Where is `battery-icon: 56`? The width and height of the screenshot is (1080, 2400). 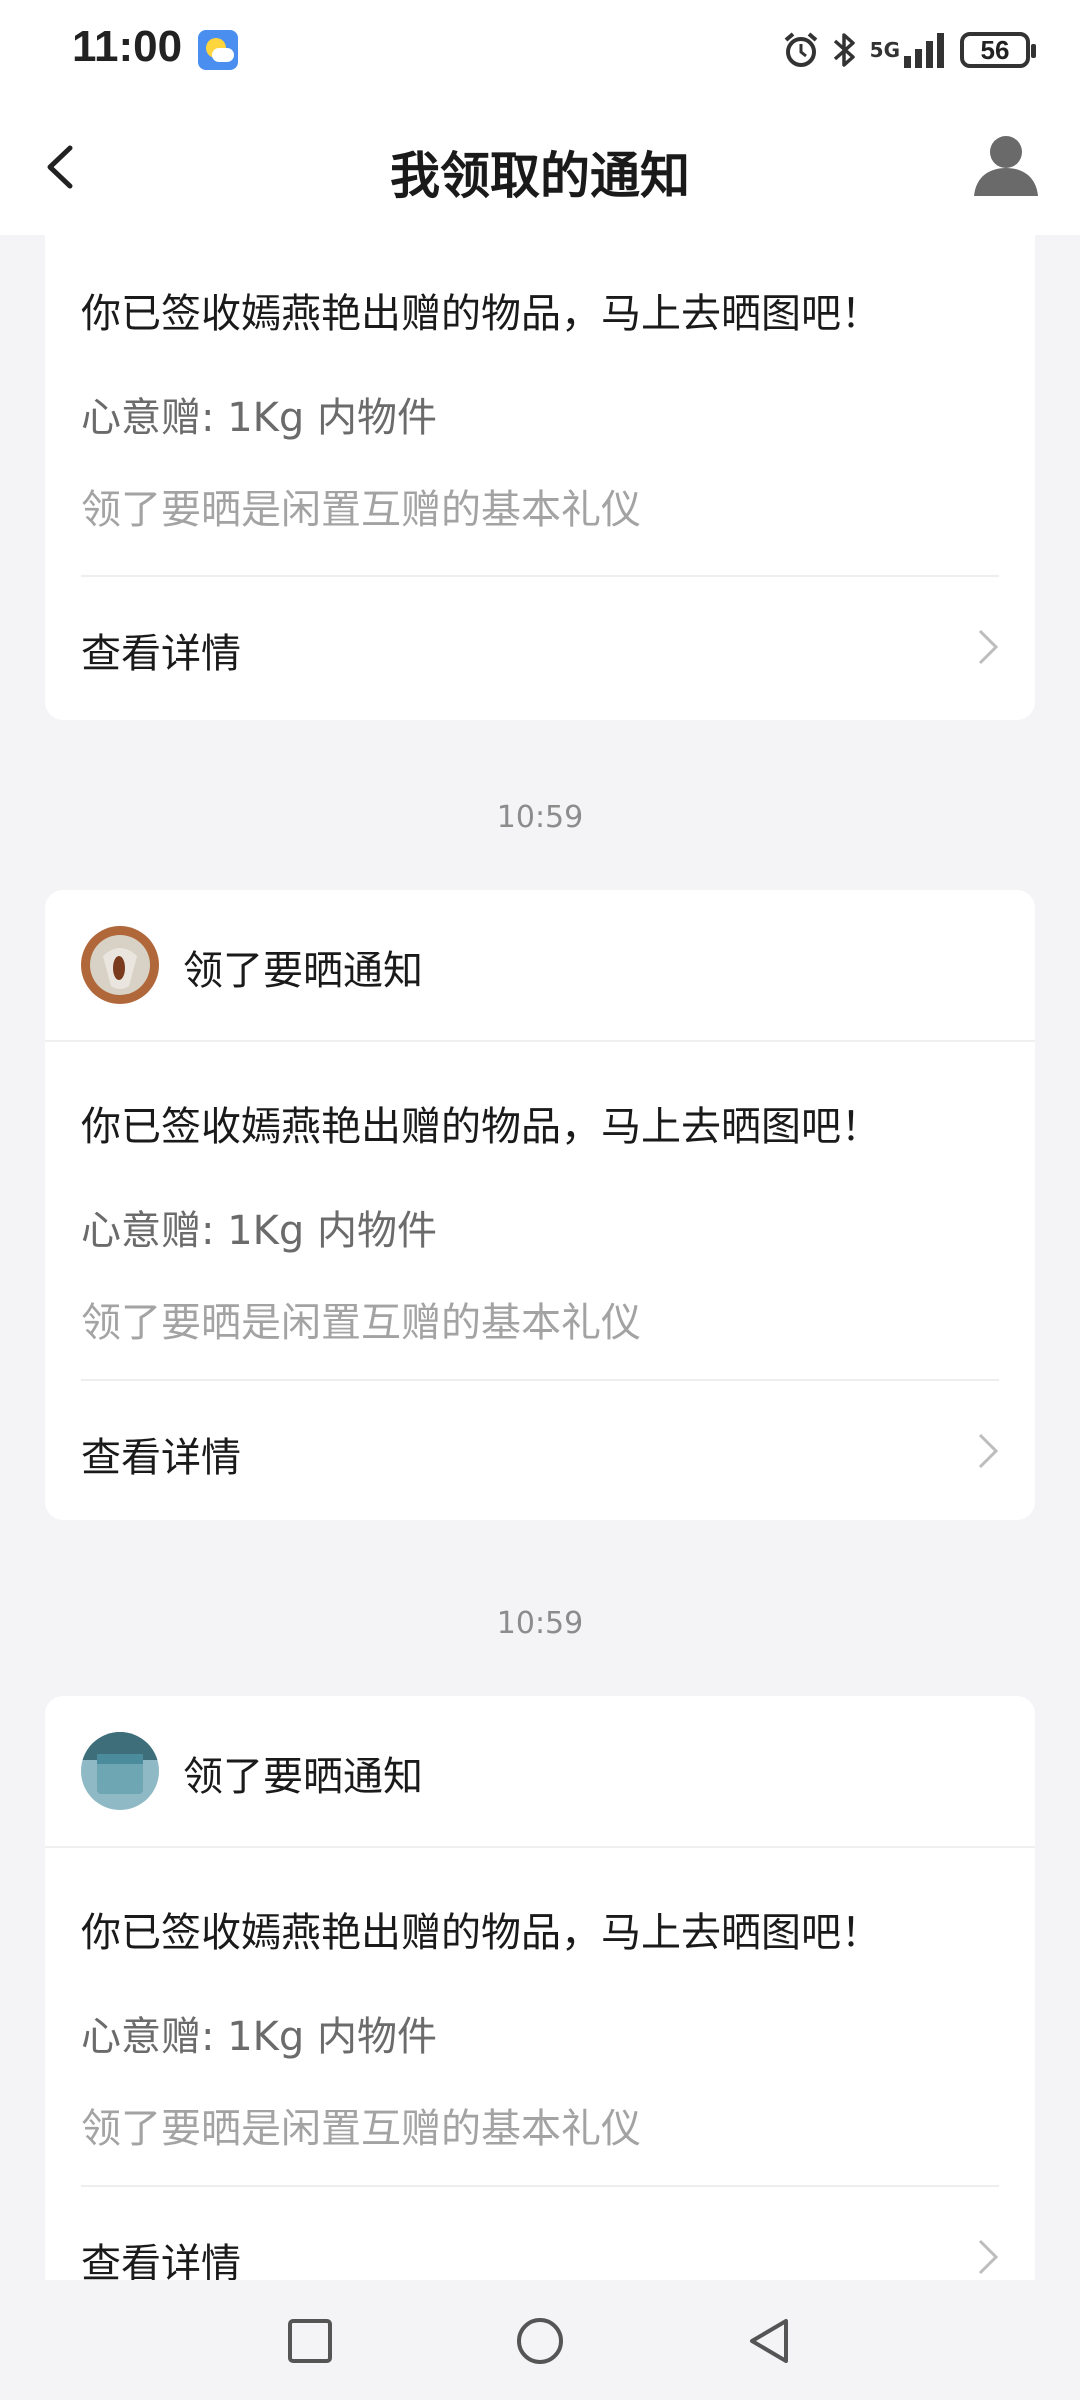 battery-icon: 56 is located at coordinates (998, 50).